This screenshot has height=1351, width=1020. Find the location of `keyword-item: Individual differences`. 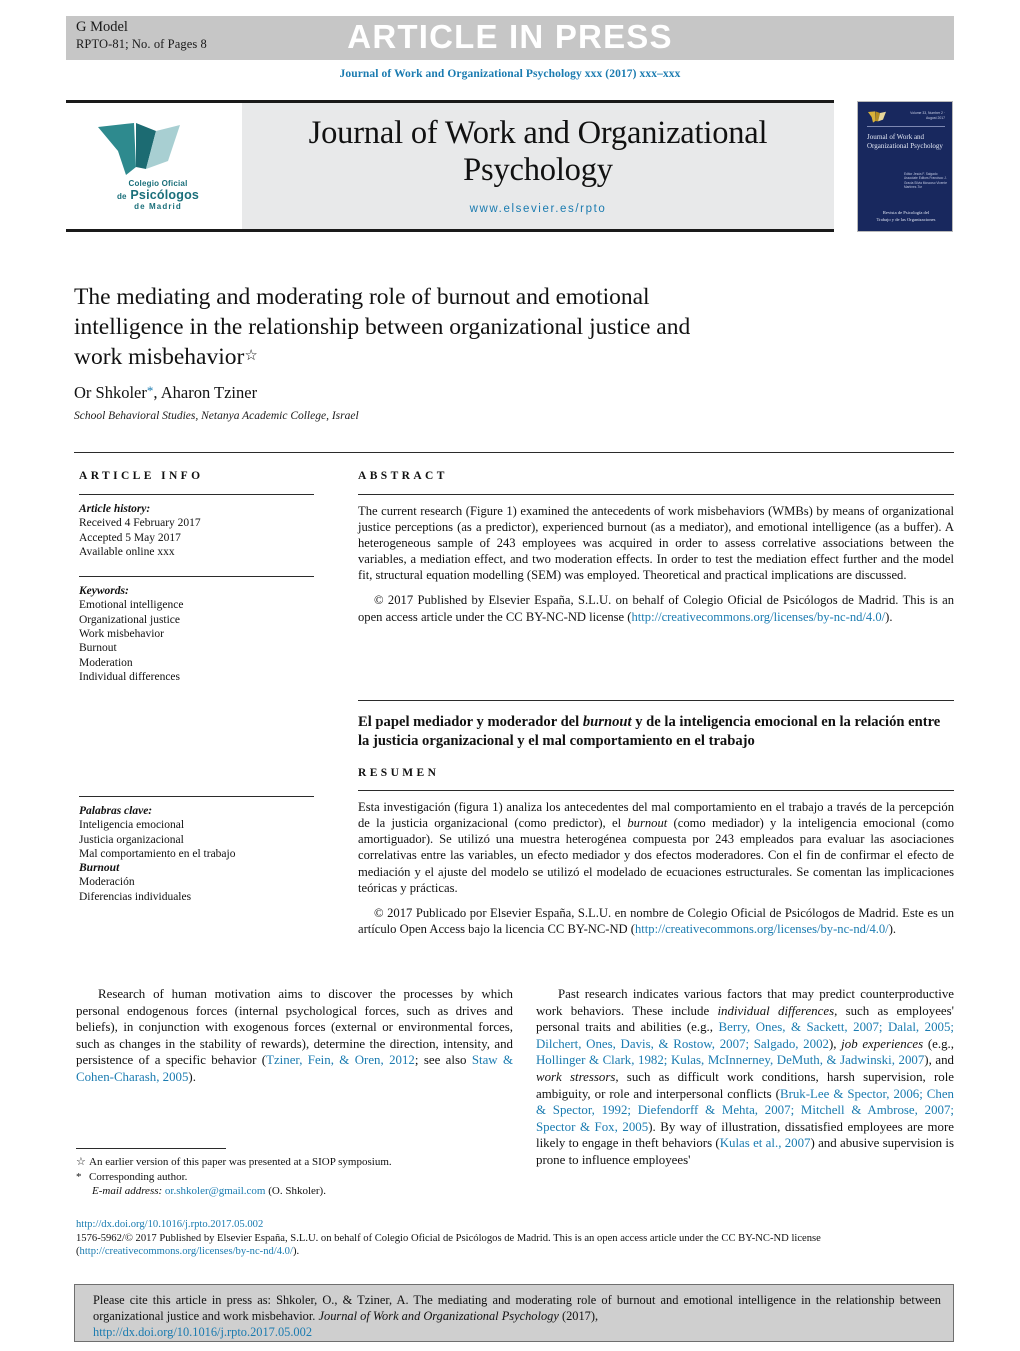

keyword-item: Individual differences is located at coordinates (130, 676).